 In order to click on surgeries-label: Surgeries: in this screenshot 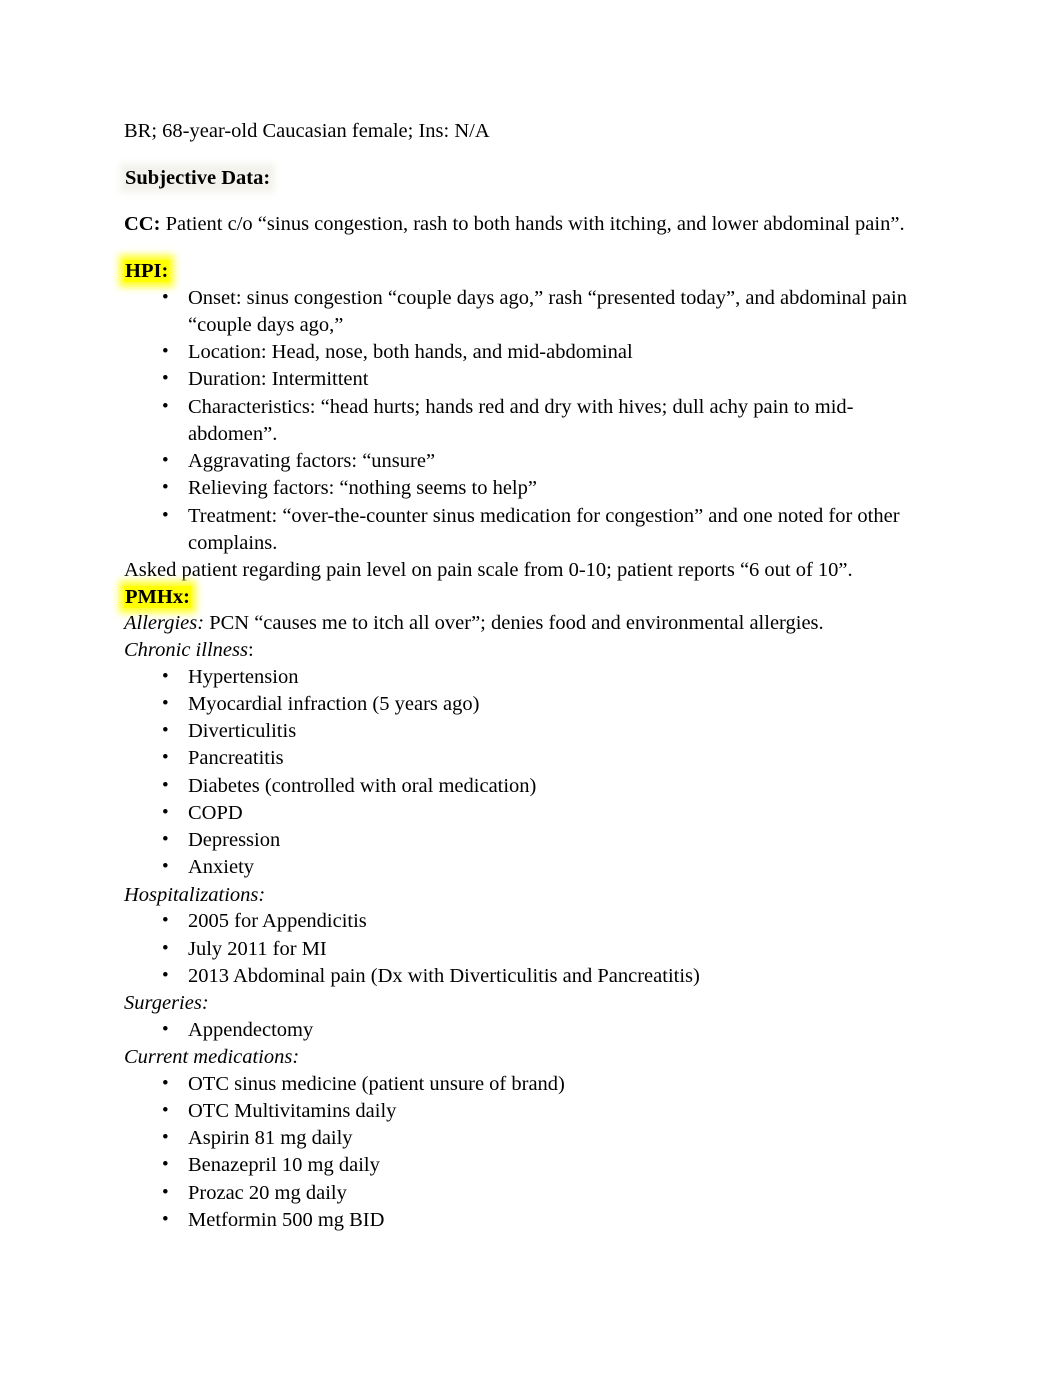, I will do `click(166, 1003)`.